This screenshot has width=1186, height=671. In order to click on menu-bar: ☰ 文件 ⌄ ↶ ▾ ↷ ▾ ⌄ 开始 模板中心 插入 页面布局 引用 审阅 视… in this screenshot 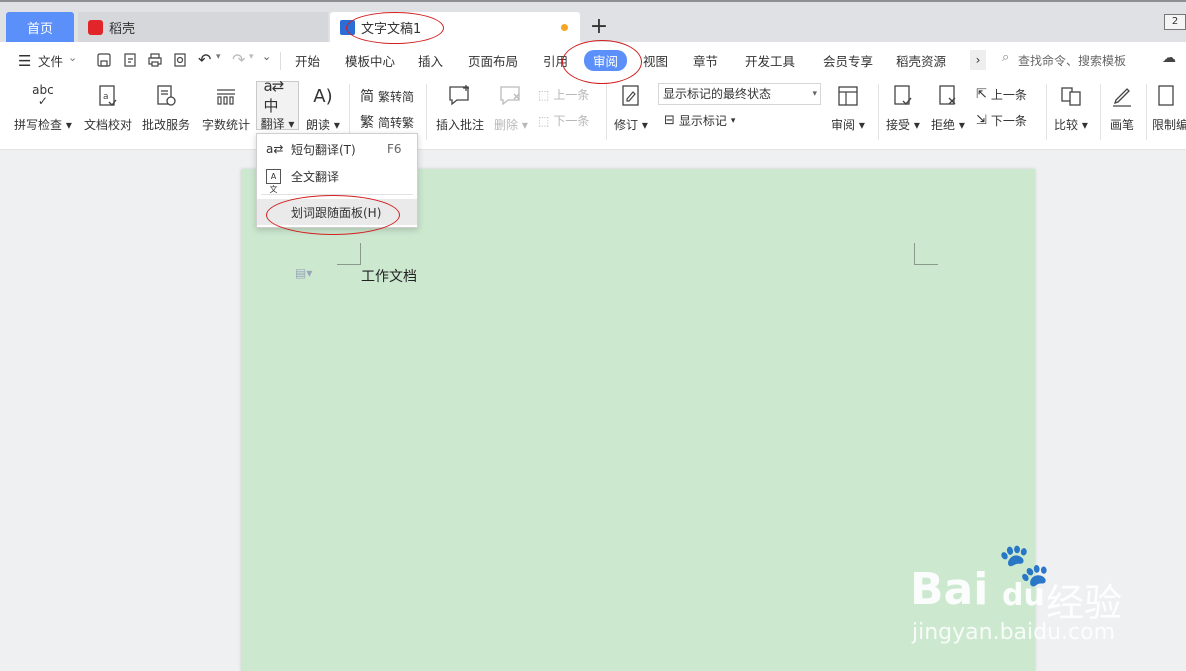, I will do `click(593, 60)`.